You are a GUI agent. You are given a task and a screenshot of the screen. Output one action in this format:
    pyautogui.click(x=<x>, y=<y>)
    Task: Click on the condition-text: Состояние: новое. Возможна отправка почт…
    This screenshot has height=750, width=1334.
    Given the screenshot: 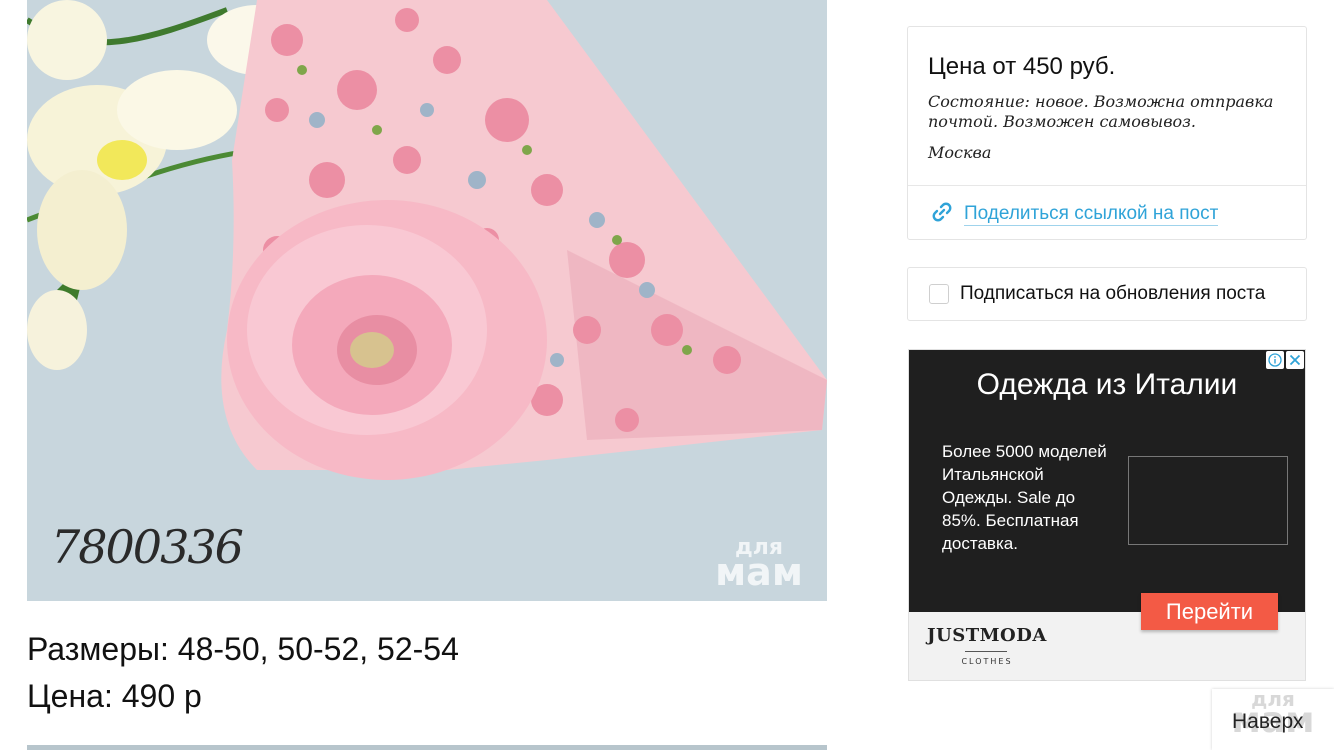 What is the action you would take?
    pyautogui.click(x=1101, y=111)
    